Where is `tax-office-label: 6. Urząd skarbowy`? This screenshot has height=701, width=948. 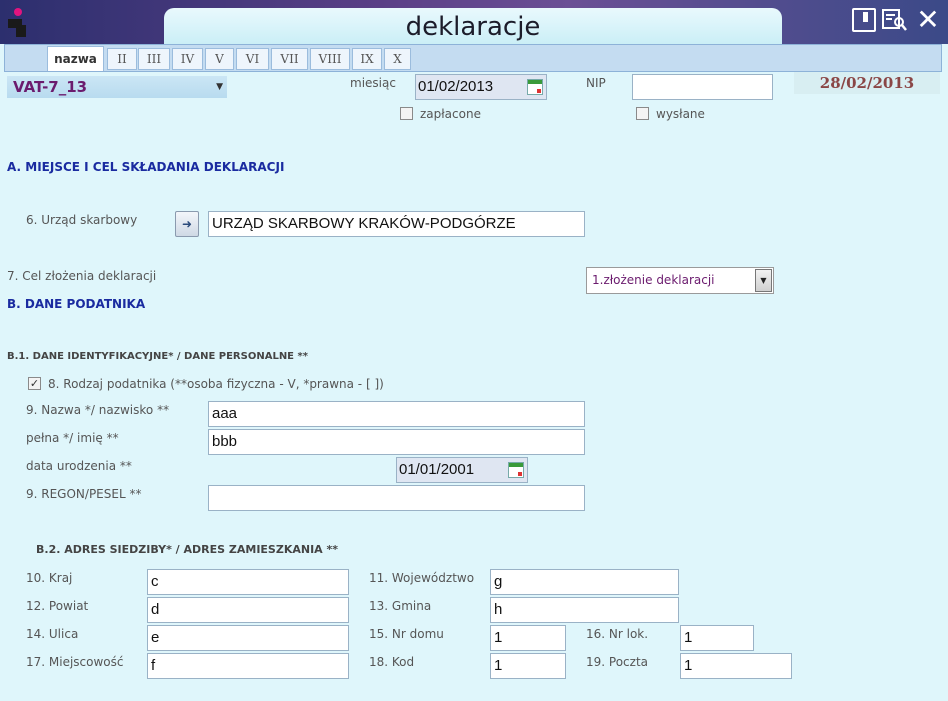 tax-office-label: 6. Urząd skarbowy is located at coordinates (82, 220).